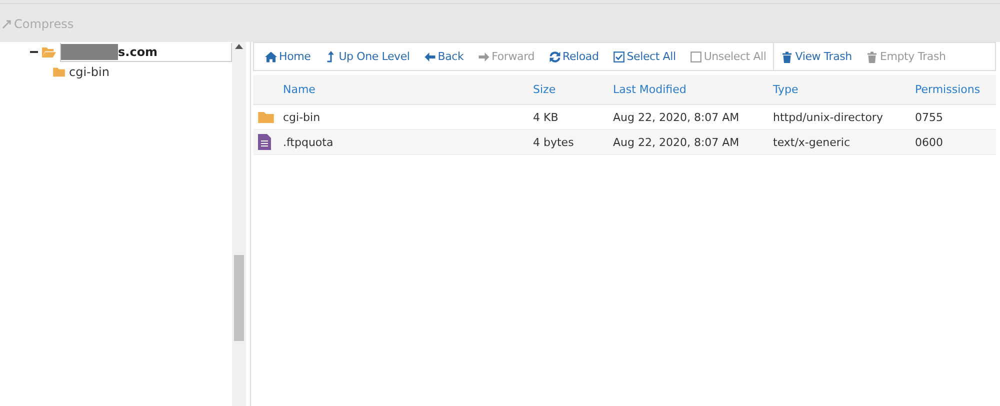 This screenshot has height=406, width=1000. Describe the element at coordinates (271, 56) in the screenshot. I see `home-icon` at that location.